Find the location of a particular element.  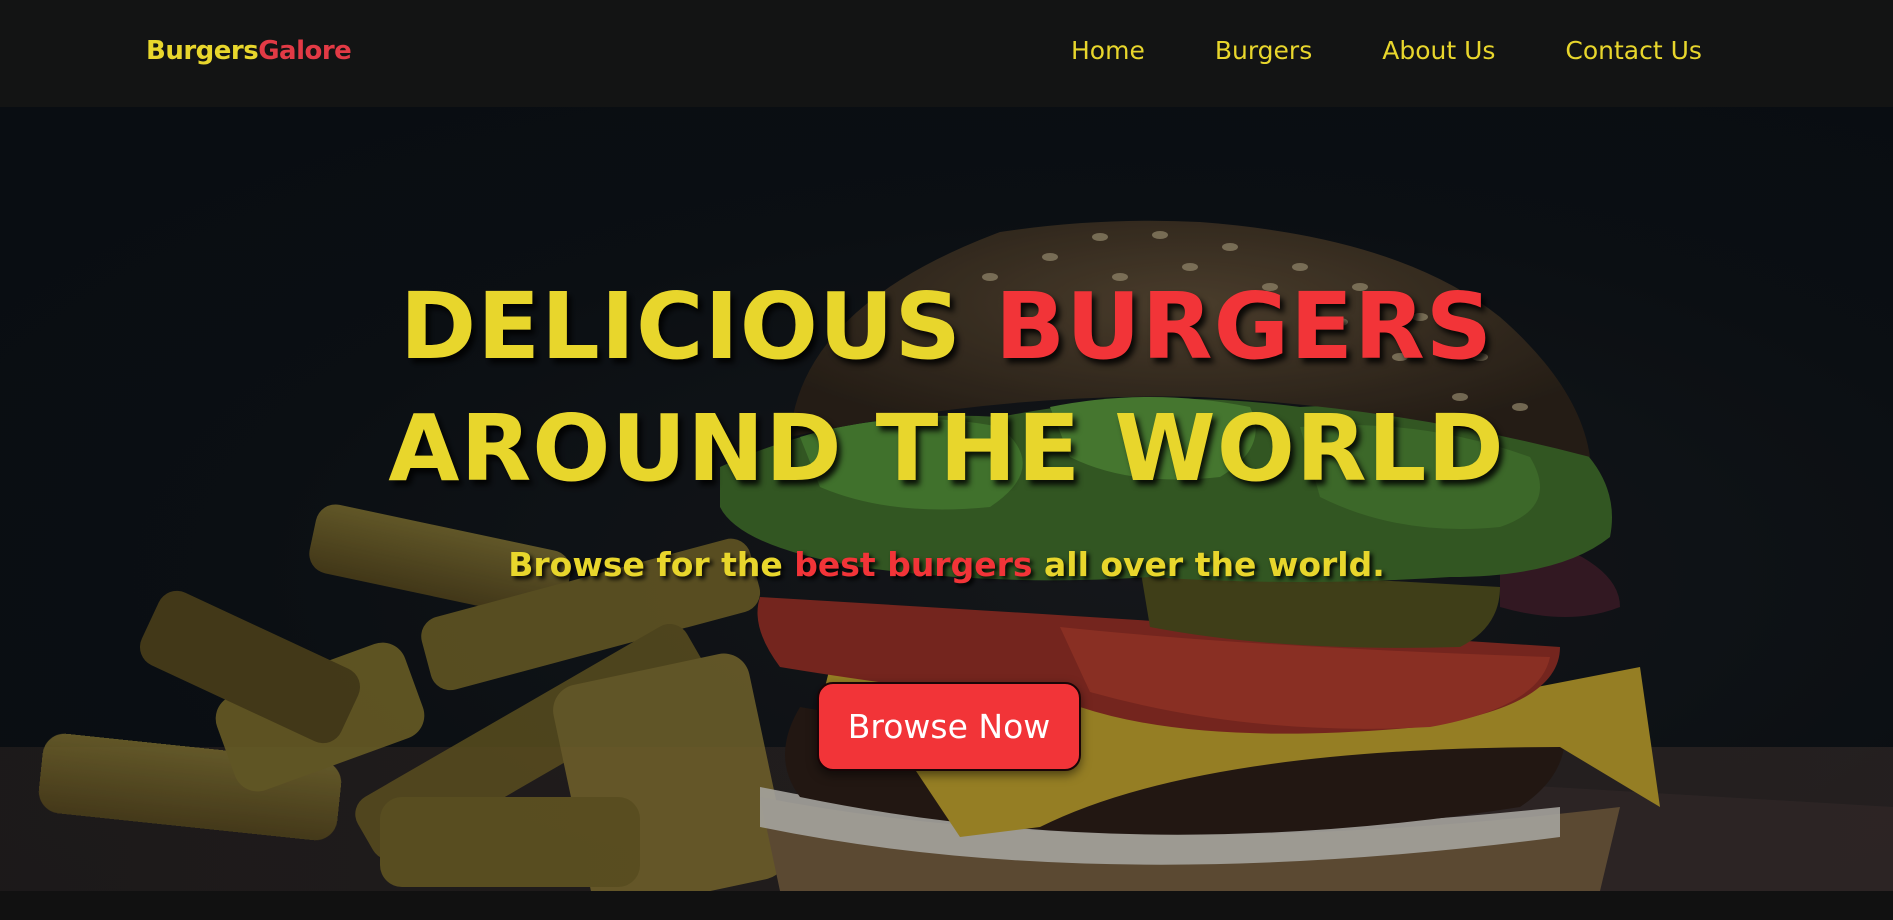

nav-link-home: Home is located at coordinates (1108, 50).